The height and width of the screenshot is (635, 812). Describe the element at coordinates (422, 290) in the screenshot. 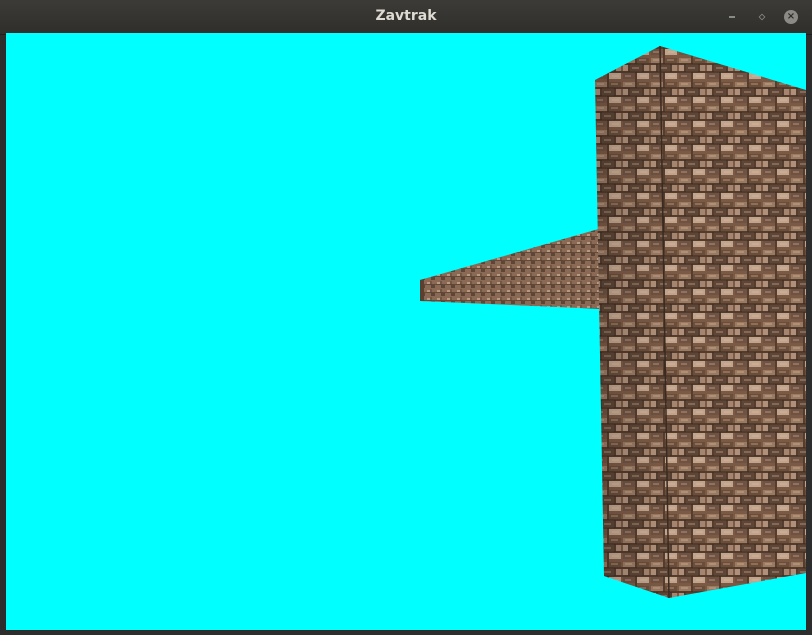

I see `brick-ledge-edge` at that location.